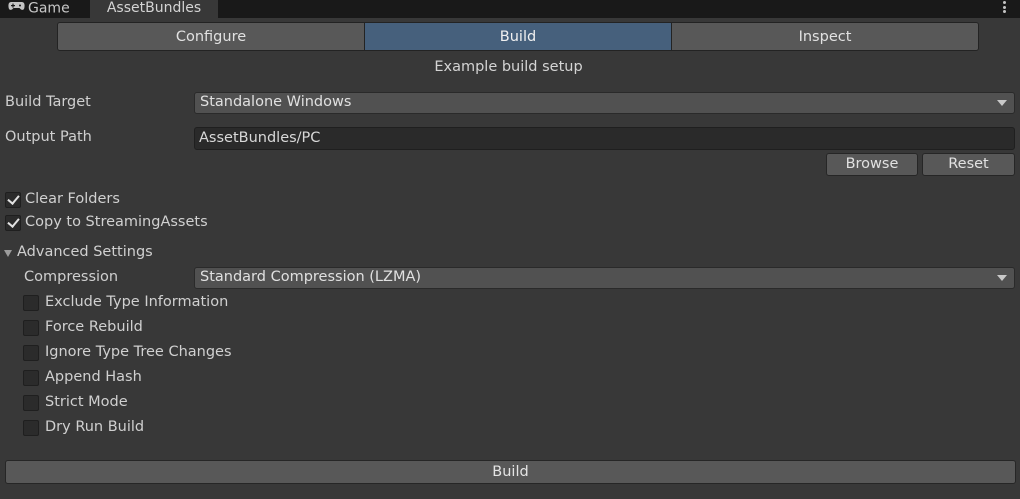 This screenshot has height=499, width=1020. I want to click on exclude-type-info-label: Exclude Type Information, so click(137, 302).